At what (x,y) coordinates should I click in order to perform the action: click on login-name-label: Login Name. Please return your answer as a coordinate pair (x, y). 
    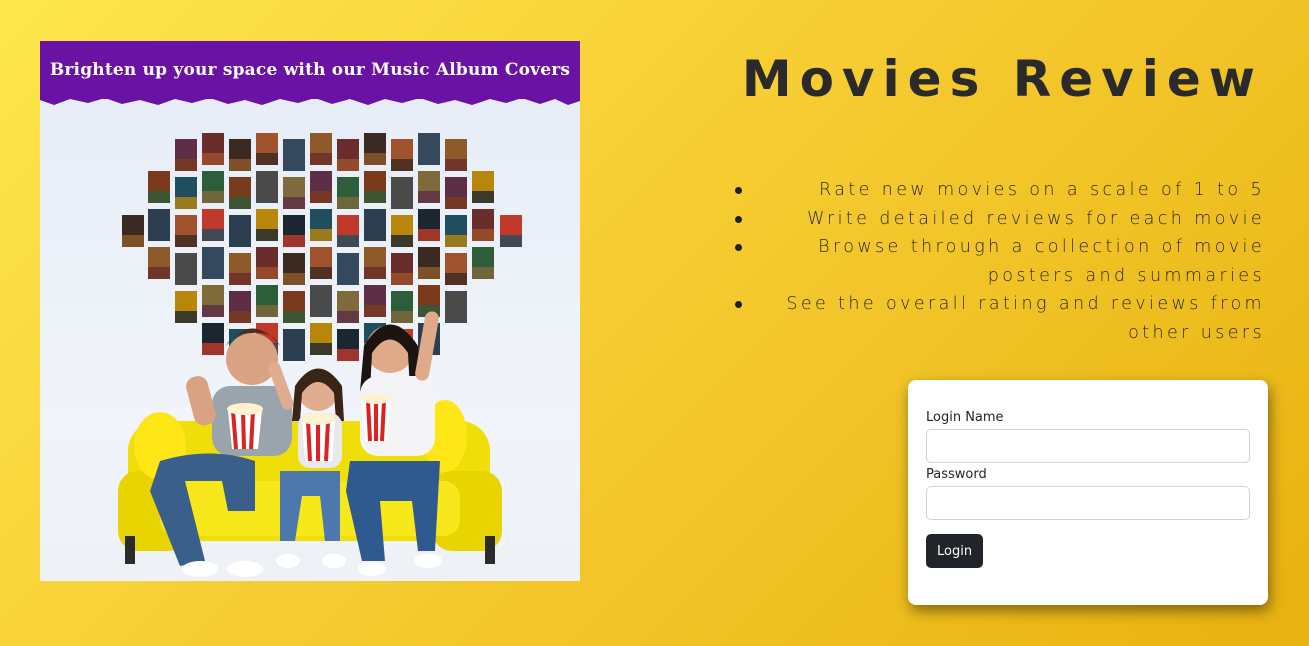
    Looking at the image, I should click on (965, 417).